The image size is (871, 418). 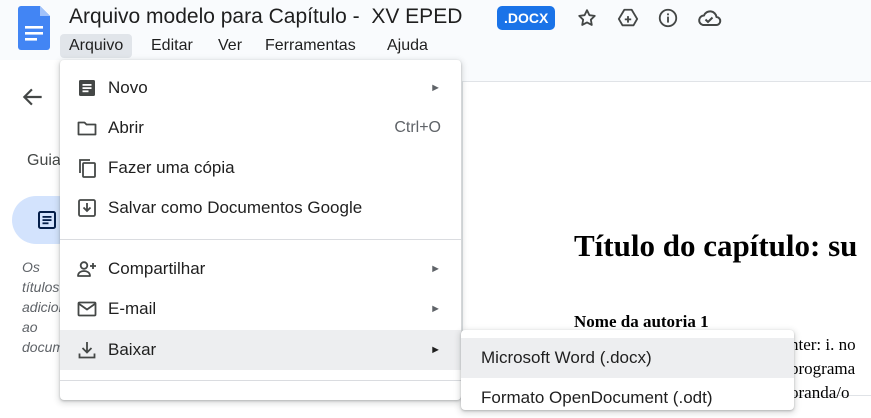 What do you see at coordinates (260, 309) in the screenshot?
I see `menu-item-email: E-mail ►` at bounding box center [260, 309].